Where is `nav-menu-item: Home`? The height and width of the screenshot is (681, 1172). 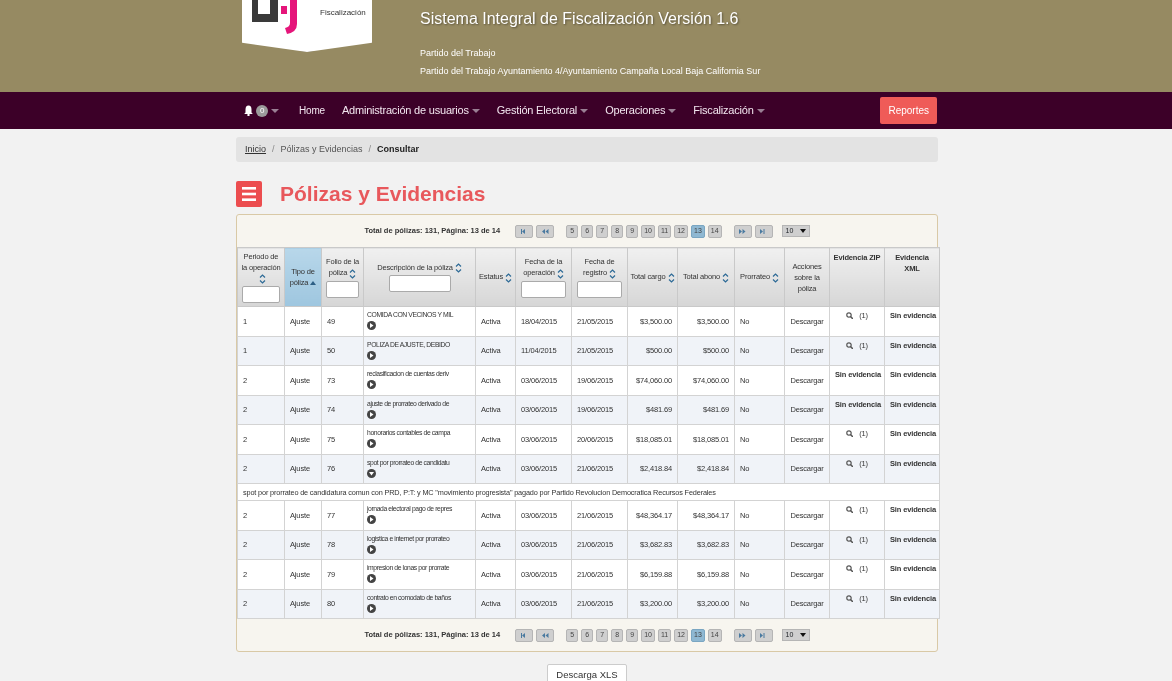
nav-menu-item: Home is located at coordinates (312, 110).